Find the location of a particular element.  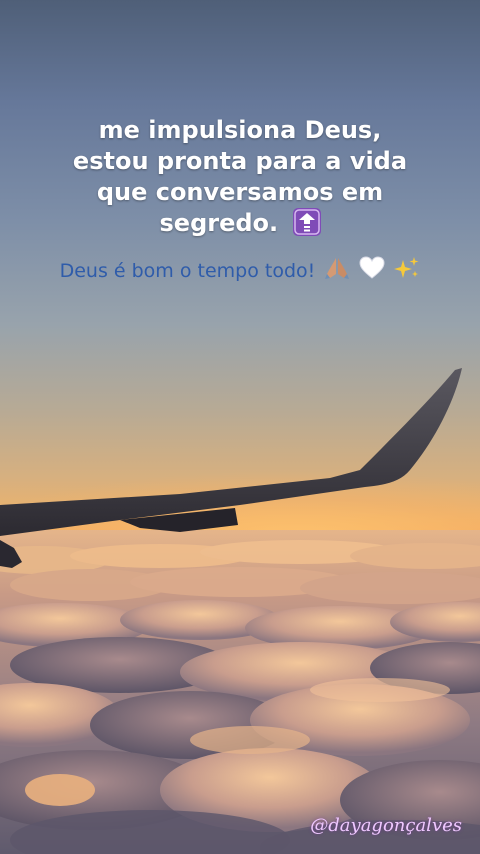

white-heart-icon is located at coordinates (372, 270).